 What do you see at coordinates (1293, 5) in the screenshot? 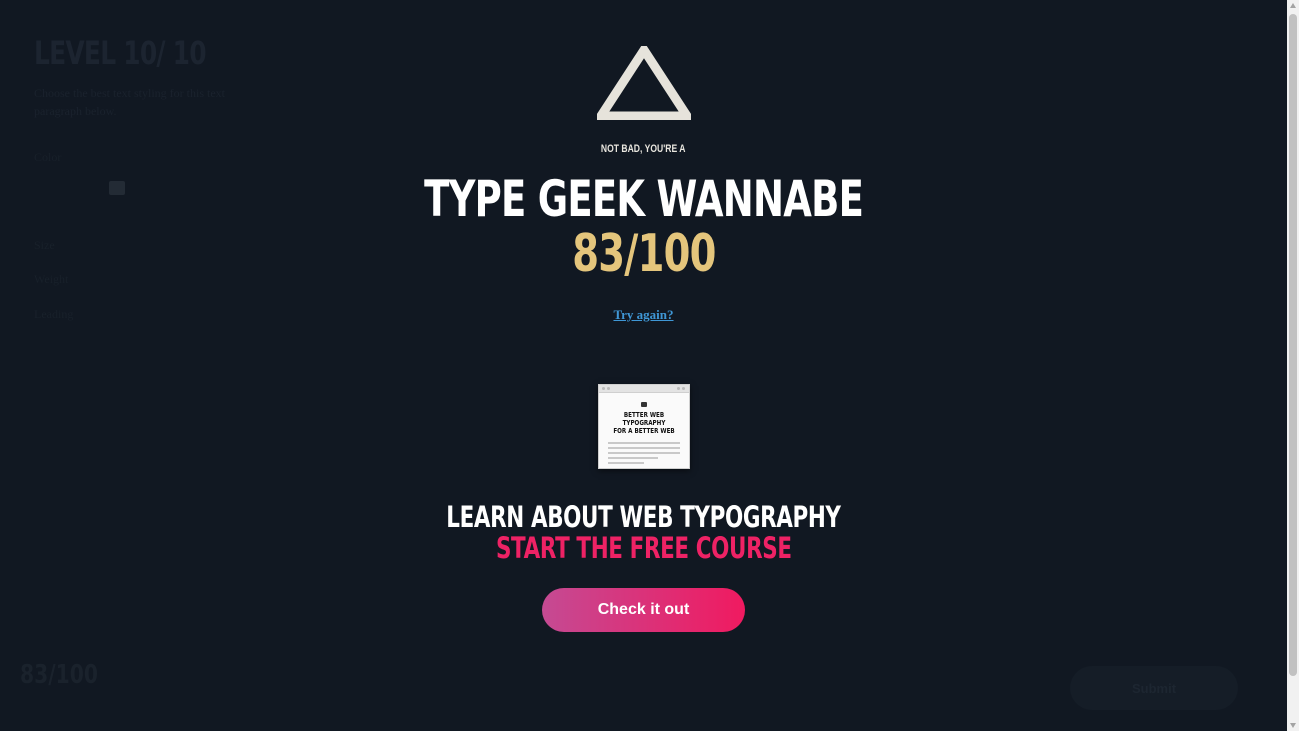
I see `scroll-up-icon` at bounding box center [1293, 5].